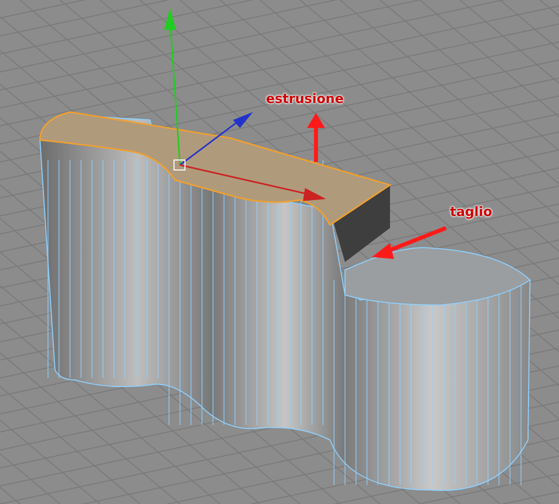 This screenshot has width=559, height=504. What do you see at coordinates (305, 99) in the screenshot?
I see `annotation-label: estrusione` at bounding box center [305, 99].